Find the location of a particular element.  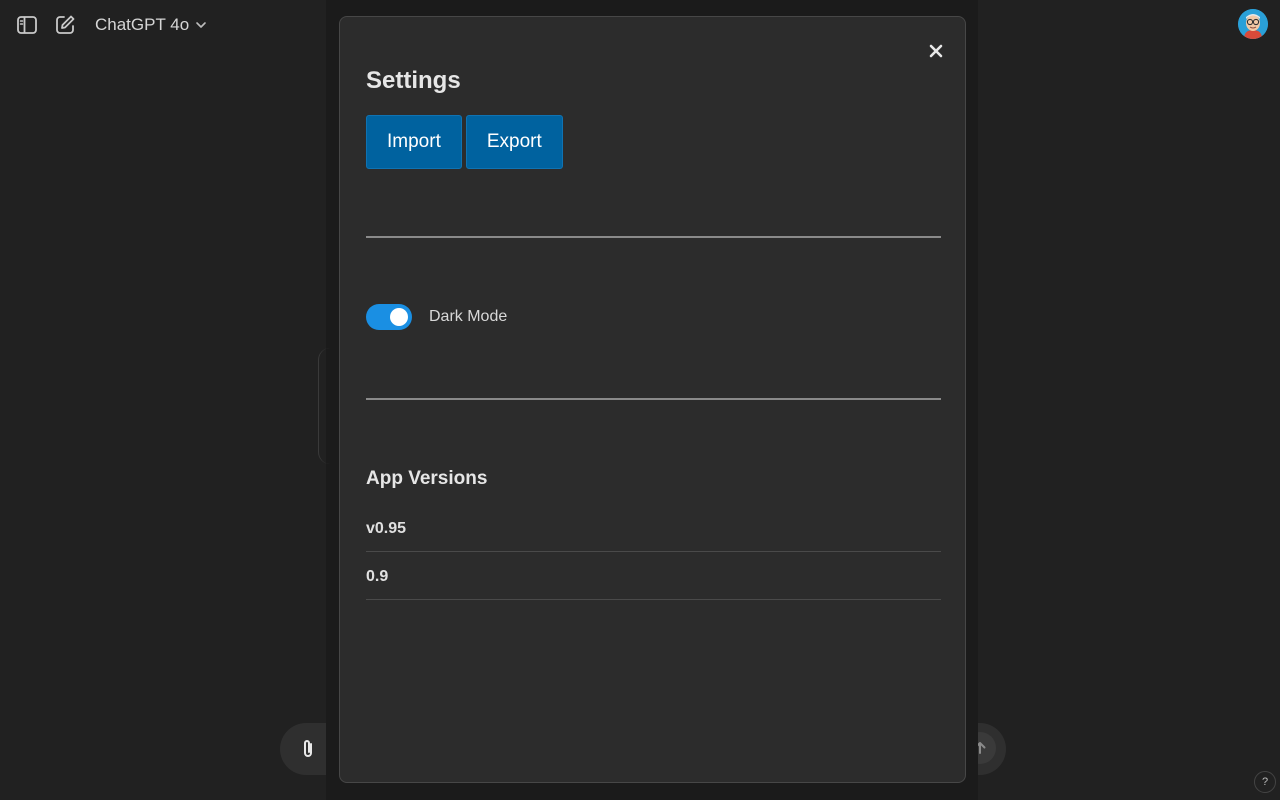

dark-mode-setting: Dark Mode is located at coordinates (436, 317).